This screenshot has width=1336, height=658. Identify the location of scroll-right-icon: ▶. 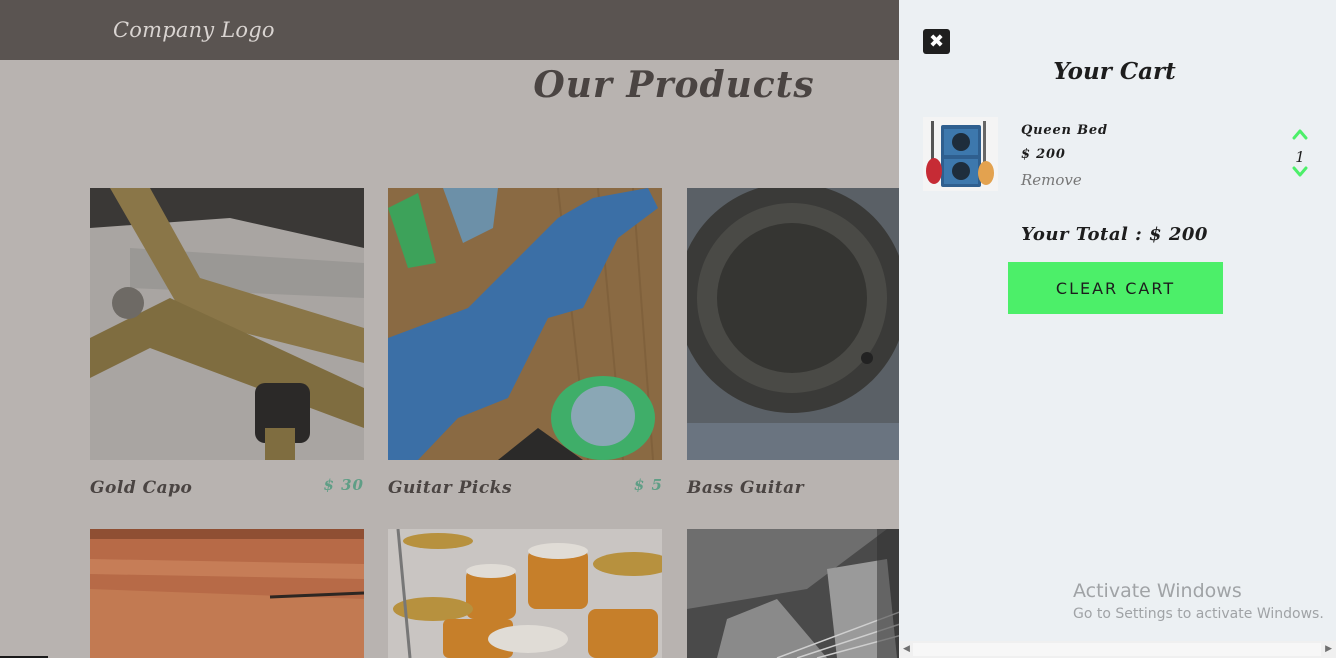
(1328, 649).